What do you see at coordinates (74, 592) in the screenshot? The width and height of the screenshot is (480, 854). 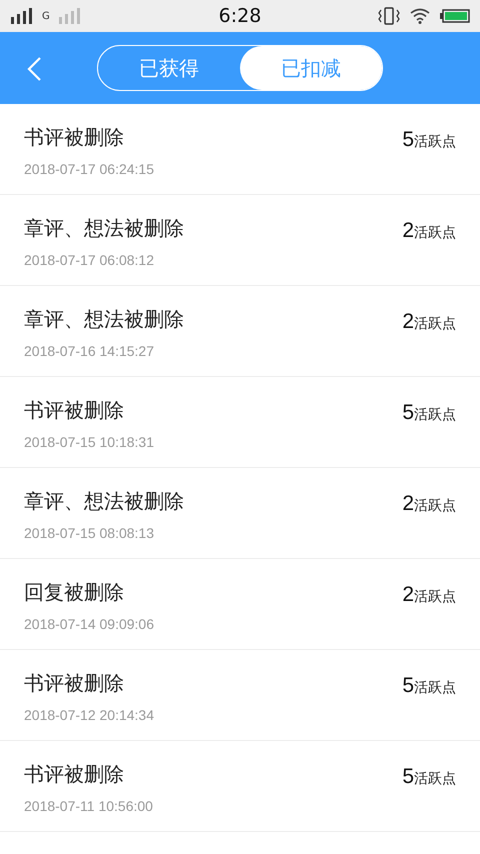 I see `record-title: 回复被删除` at bounding box center [74, 592].